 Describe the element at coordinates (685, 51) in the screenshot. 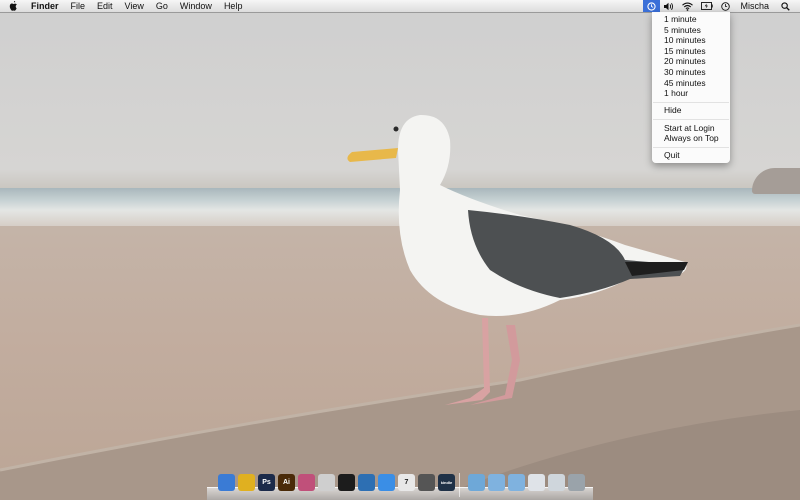

I see `menu-option-15-minutes: 15 minutes` at that location.